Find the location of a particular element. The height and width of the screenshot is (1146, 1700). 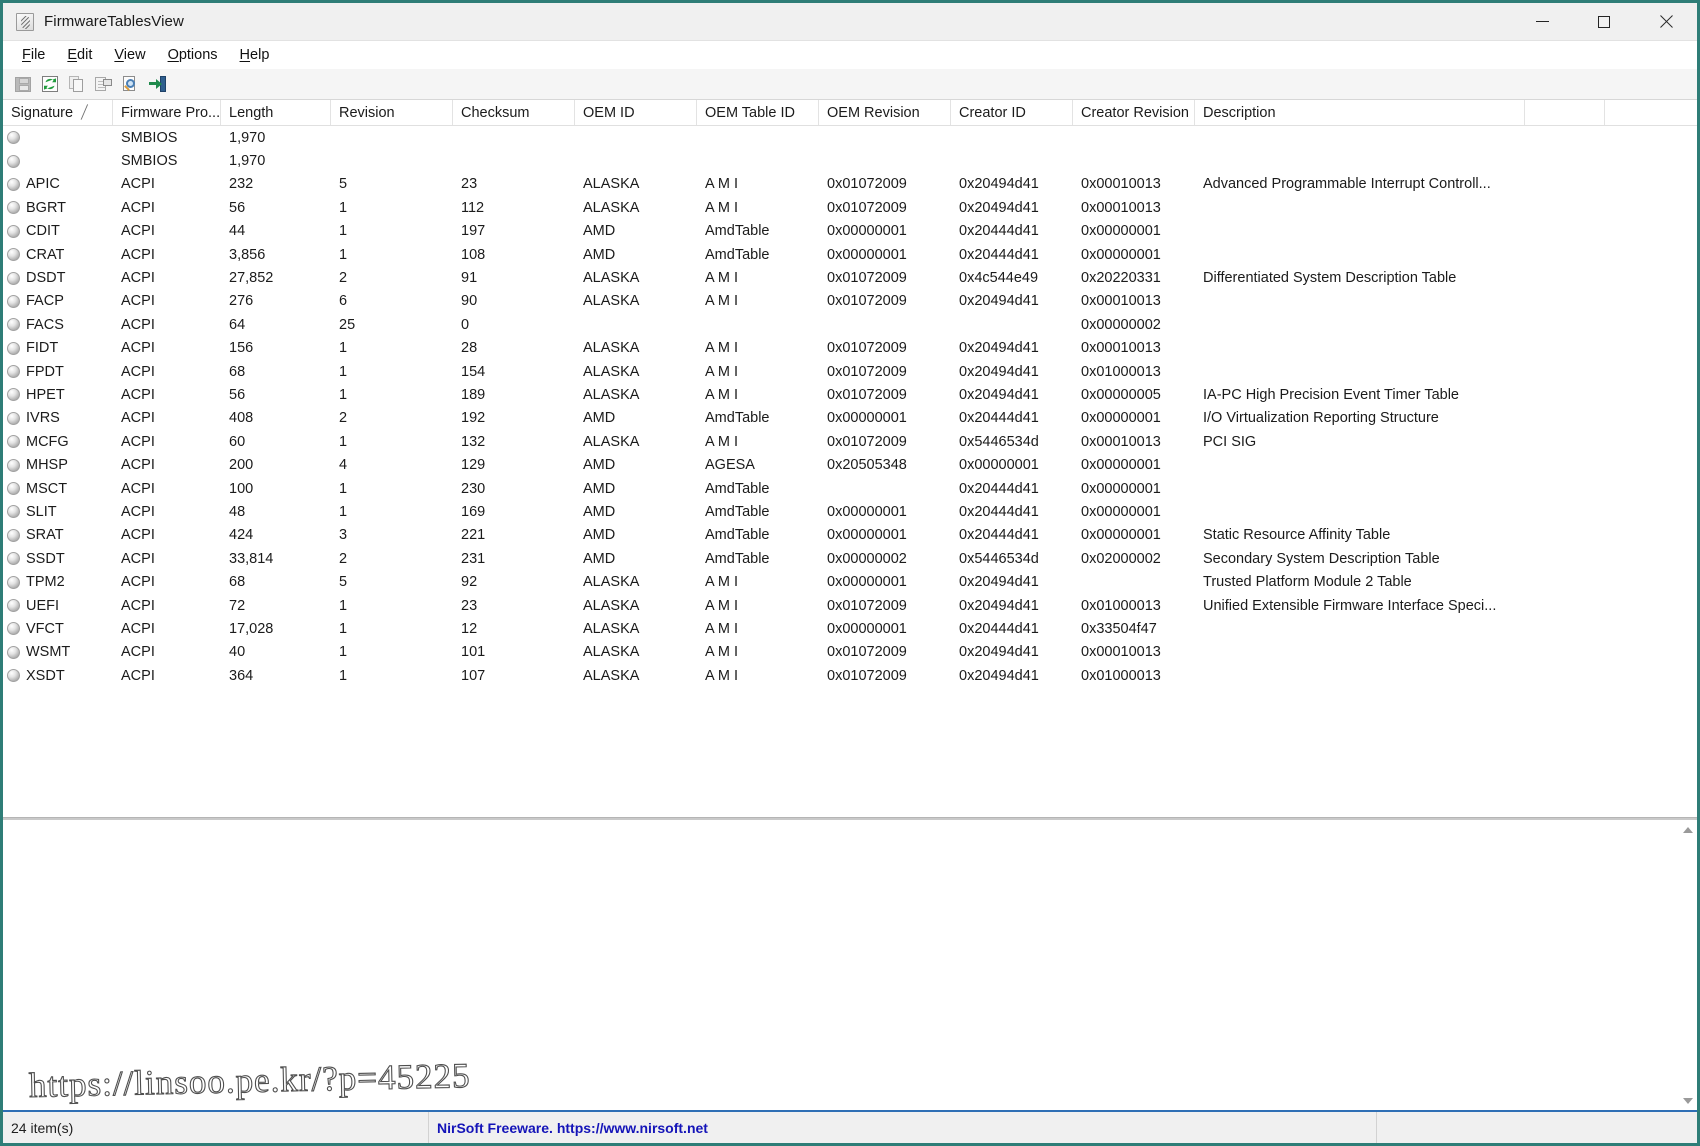

cell-description: Static Resource Affinity Table is located at coordinates (1297, 535).